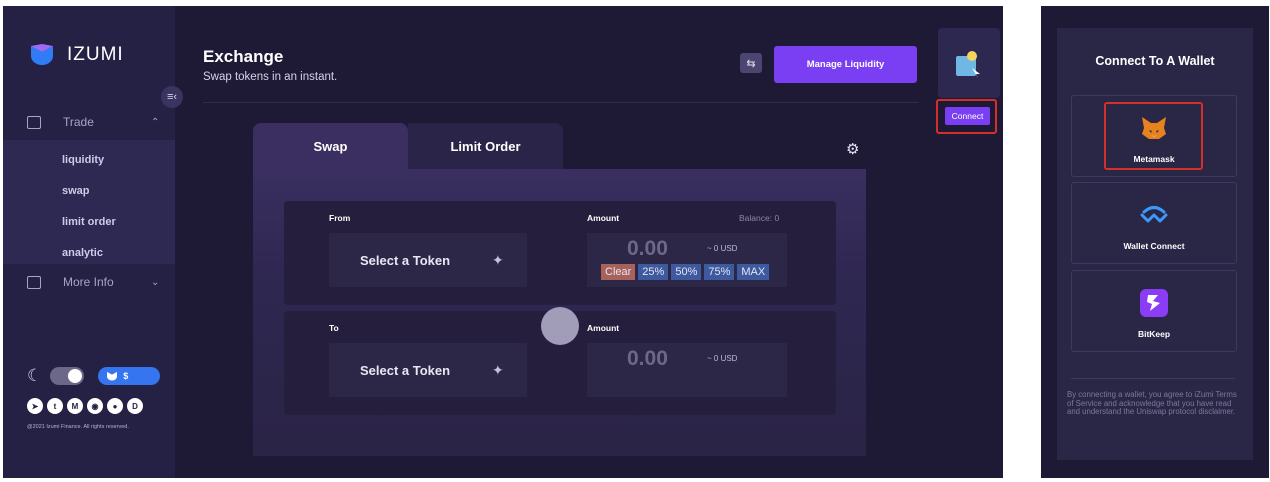 The width and height of the screenshot is (1270, 482). What do you see at coordinates (95, 54) in the screenshot?
I see `brand-name: IZUMI` at bounding box center [95, 54].